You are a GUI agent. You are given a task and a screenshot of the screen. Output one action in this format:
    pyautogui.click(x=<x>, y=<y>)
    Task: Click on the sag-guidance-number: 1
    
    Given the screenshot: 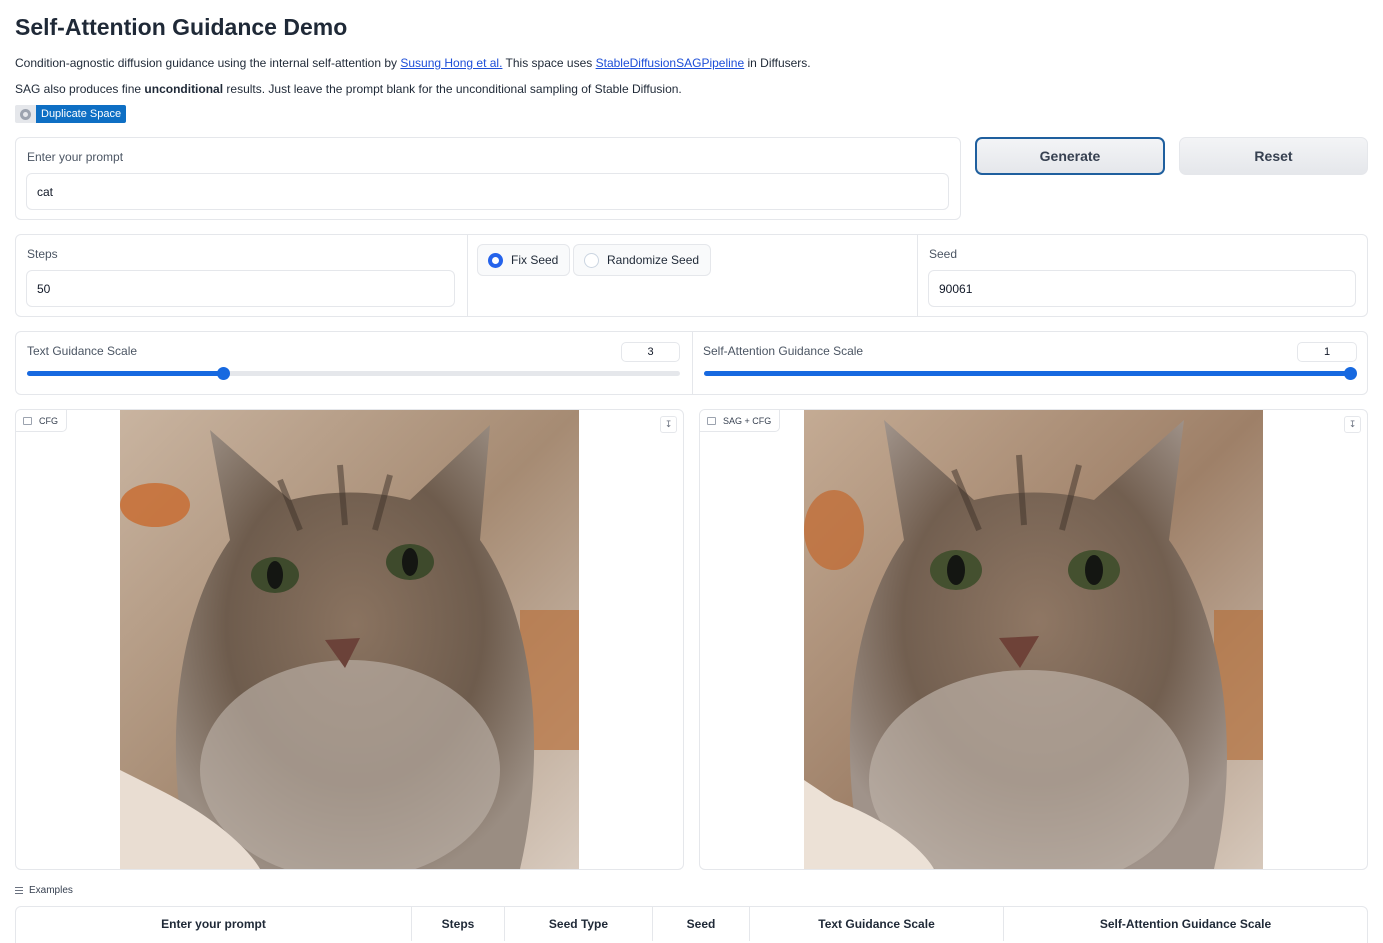 What is the action you would take?
    pyautogui.click(x=1327, y=352)
    